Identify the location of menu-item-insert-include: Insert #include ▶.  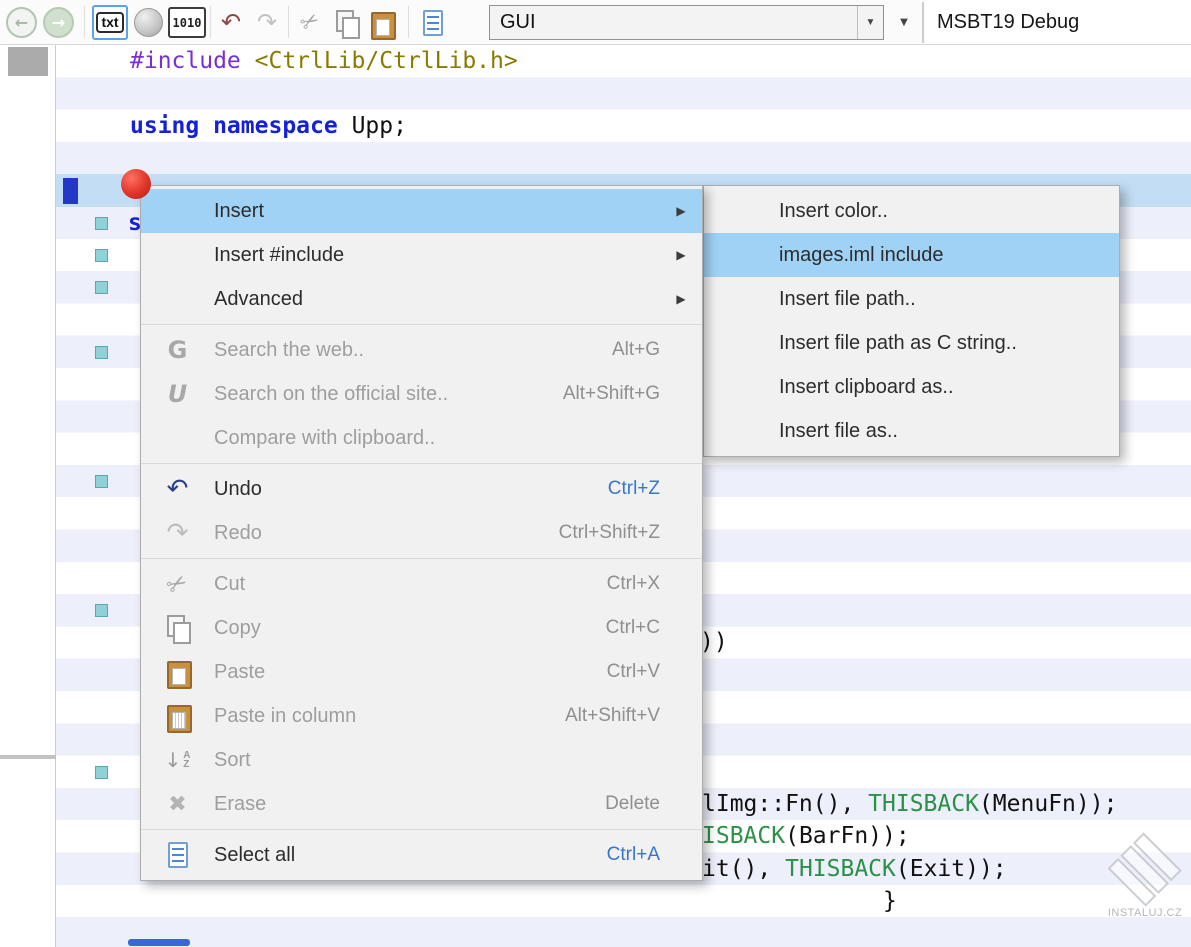
(421, 255).